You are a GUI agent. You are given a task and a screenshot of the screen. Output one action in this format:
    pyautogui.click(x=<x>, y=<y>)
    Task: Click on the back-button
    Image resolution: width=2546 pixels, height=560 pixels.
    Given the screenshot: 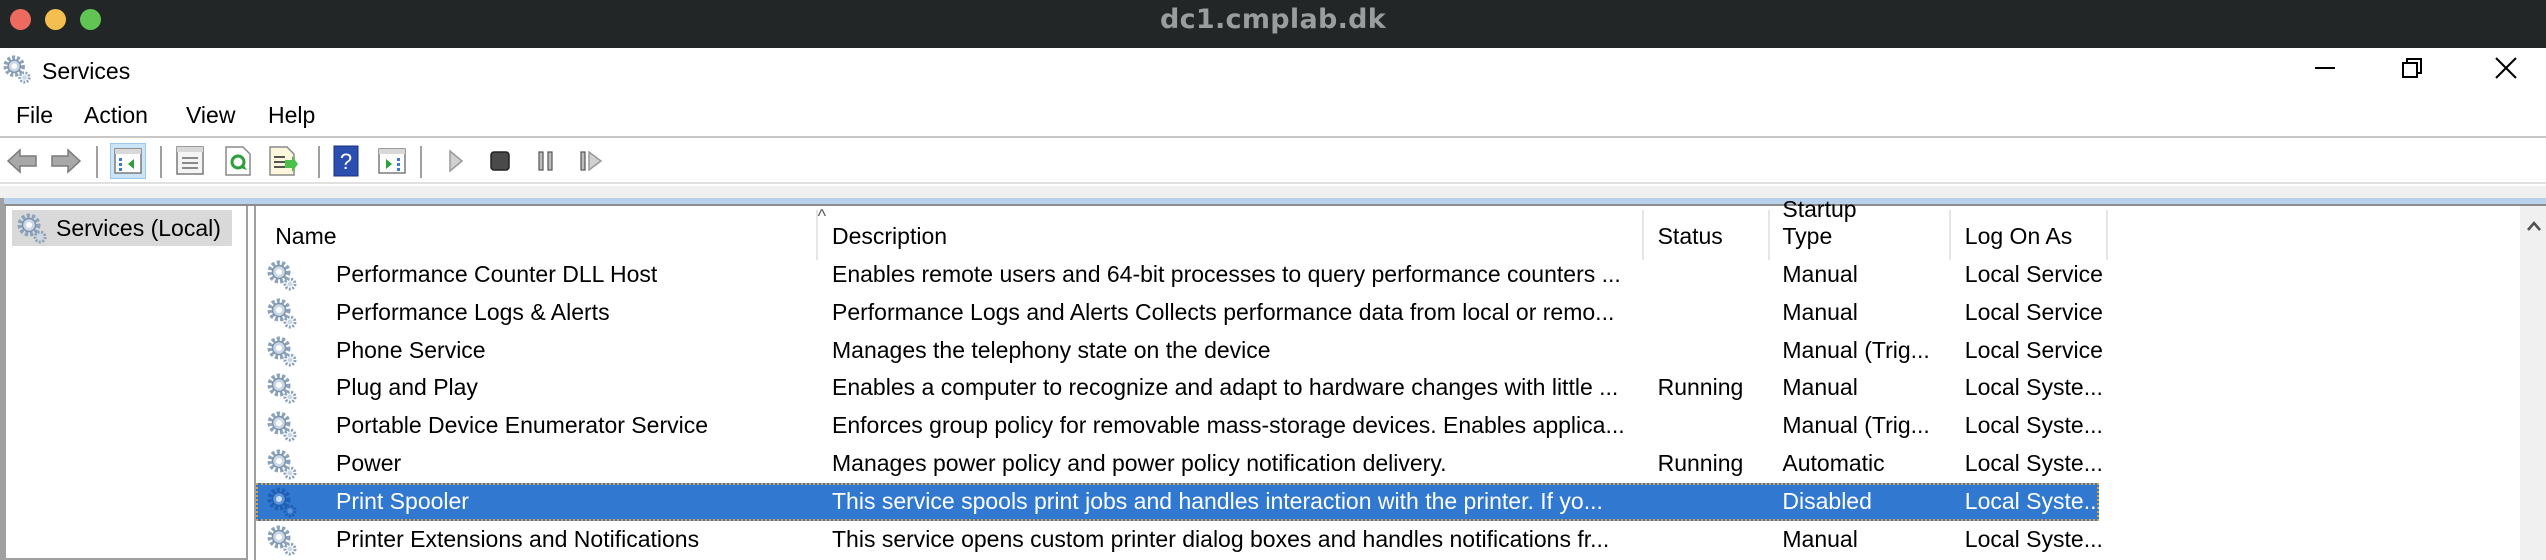 What is the action you would take?
    pyautogui.click(x=22, y=161)
    